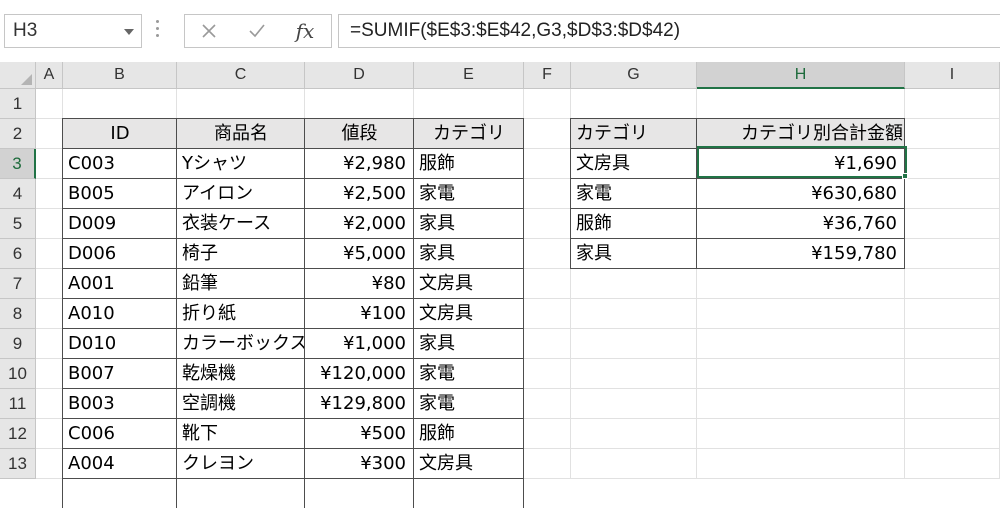  Describe the element at coordinates (18, 254) in the screenshot. I see `row-header-6: 6` at that location.